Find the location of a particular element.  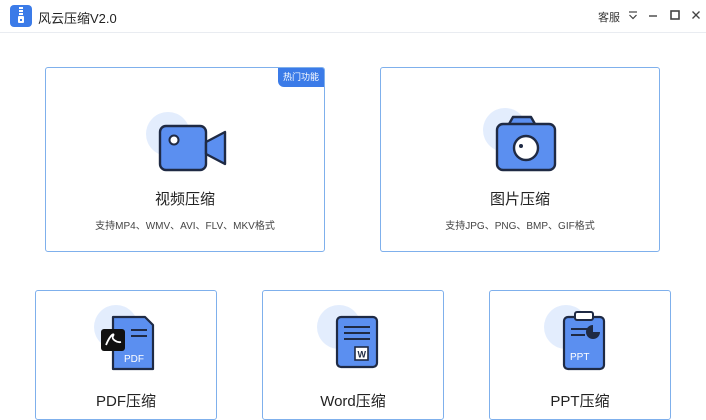

title-bar: 风云压缩V2.0 客服 is located at coordinates (353, 16).